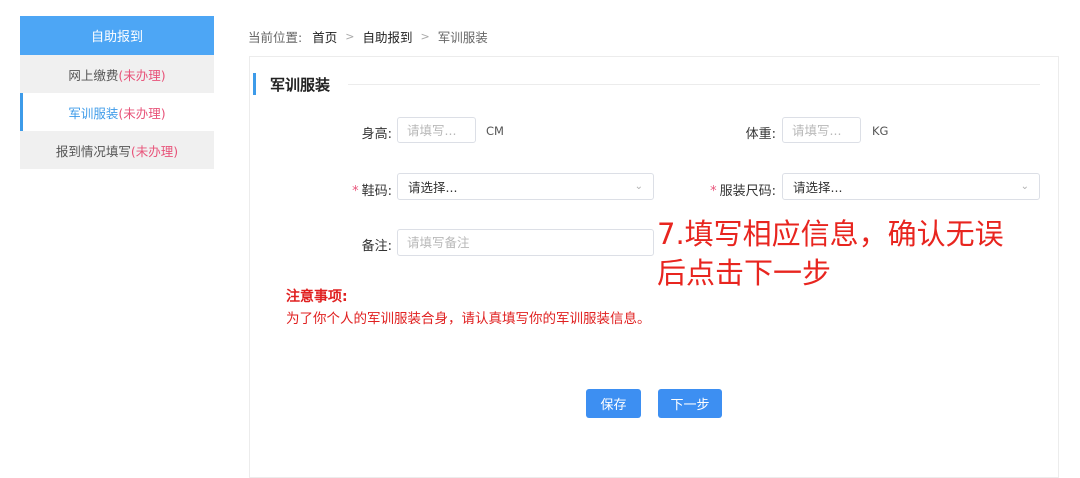 Image resolution: width=1080 pixels, height=478 pixels. I want to click on sidebar-item-registration-info: 报到情况填写 (未办理), so click(117, 150).